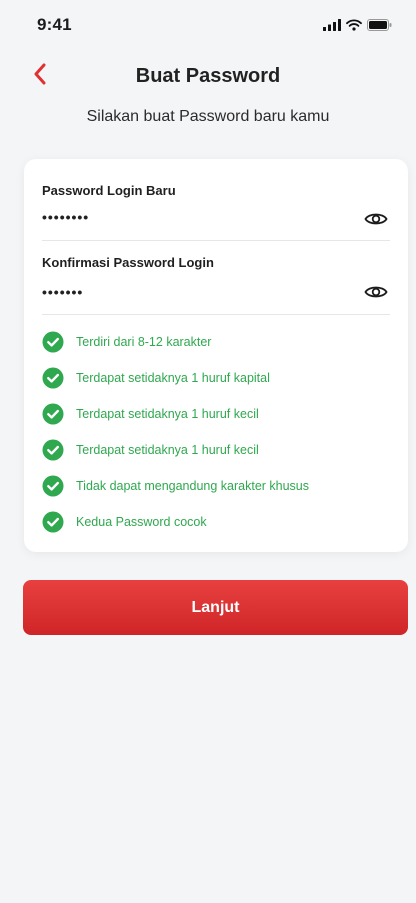 This screenshot has width=416, height=903. Describe the element at coordinates (332, 25) in the screenshot. I see `signal-icon` at that location.